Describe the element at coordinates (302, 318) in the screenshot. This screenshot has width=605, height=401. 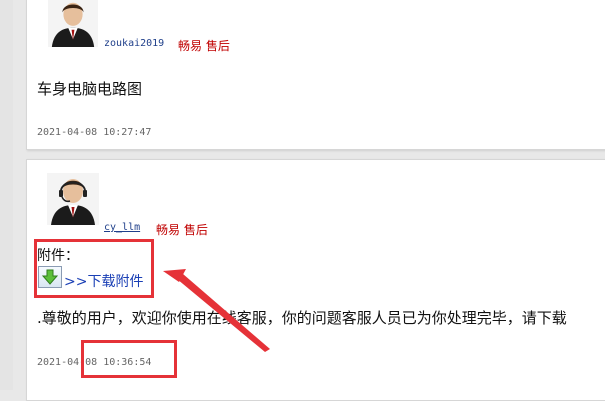
I see `service-notice: .尊敬的用户，欢迎你使用在线客服，你的问题客服人员已为你处理完毕，请下载` at that location.